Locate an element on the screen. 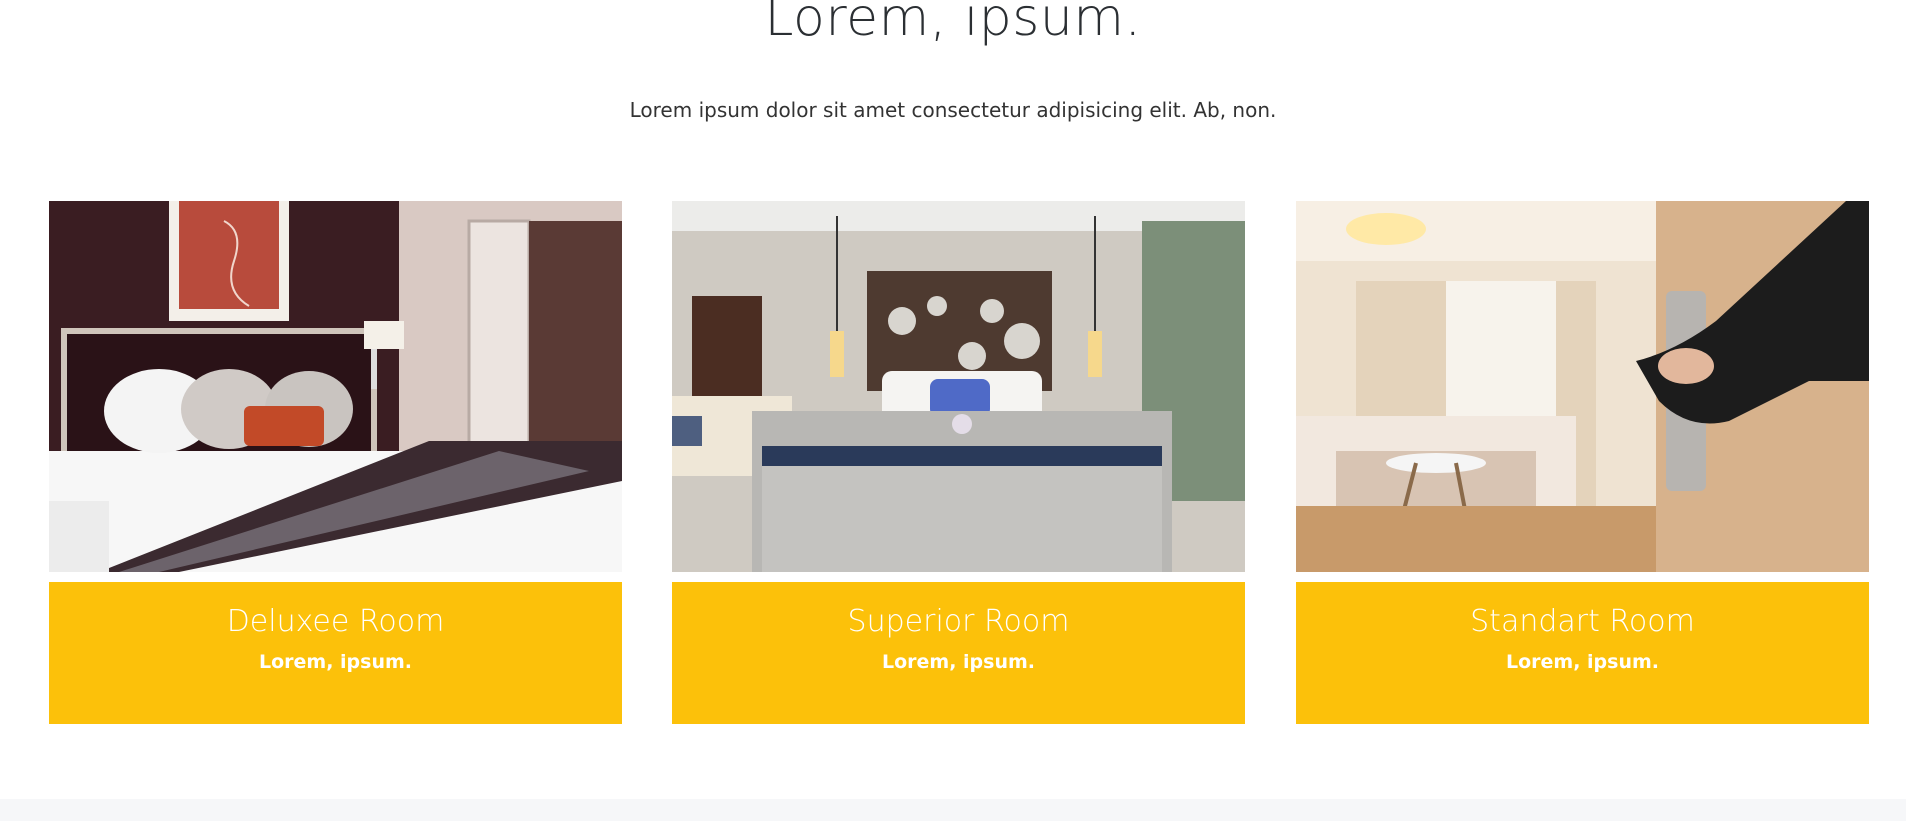 The height and width of the screenshot is (821, 1906). footer-strip is located at coordinates (953, 810).